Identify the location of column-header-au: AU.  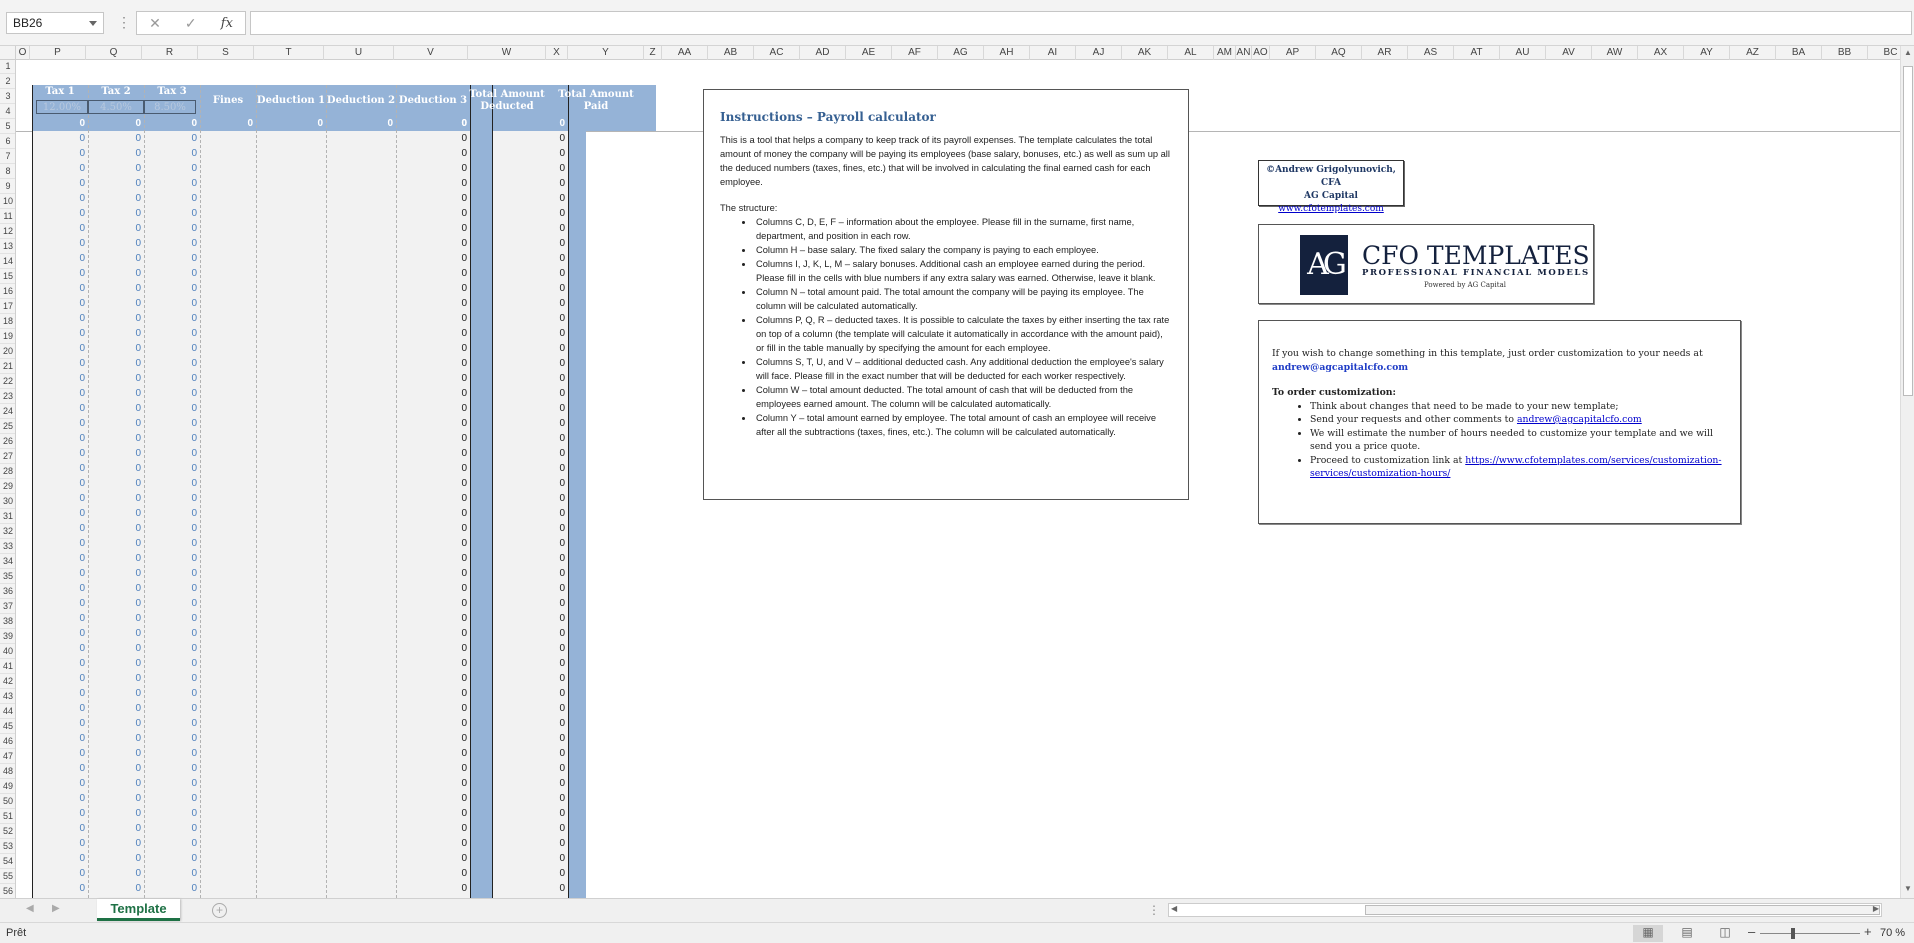
(1523, 53).